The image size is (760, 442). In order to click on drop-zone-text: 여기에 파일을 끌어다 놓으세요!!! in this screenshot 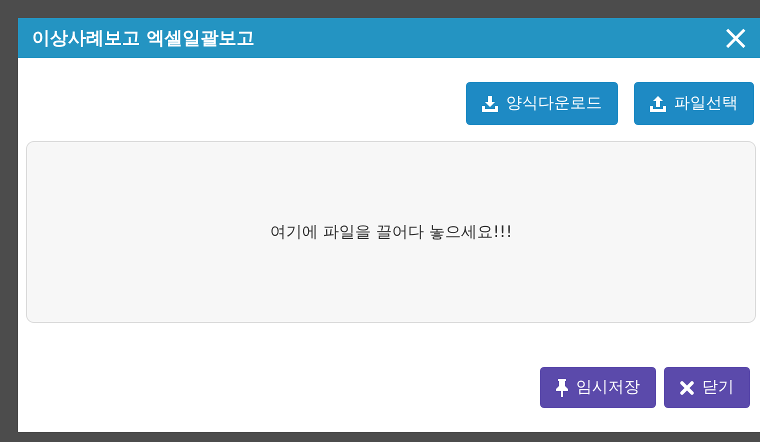, I will do `click(391, 232)`.